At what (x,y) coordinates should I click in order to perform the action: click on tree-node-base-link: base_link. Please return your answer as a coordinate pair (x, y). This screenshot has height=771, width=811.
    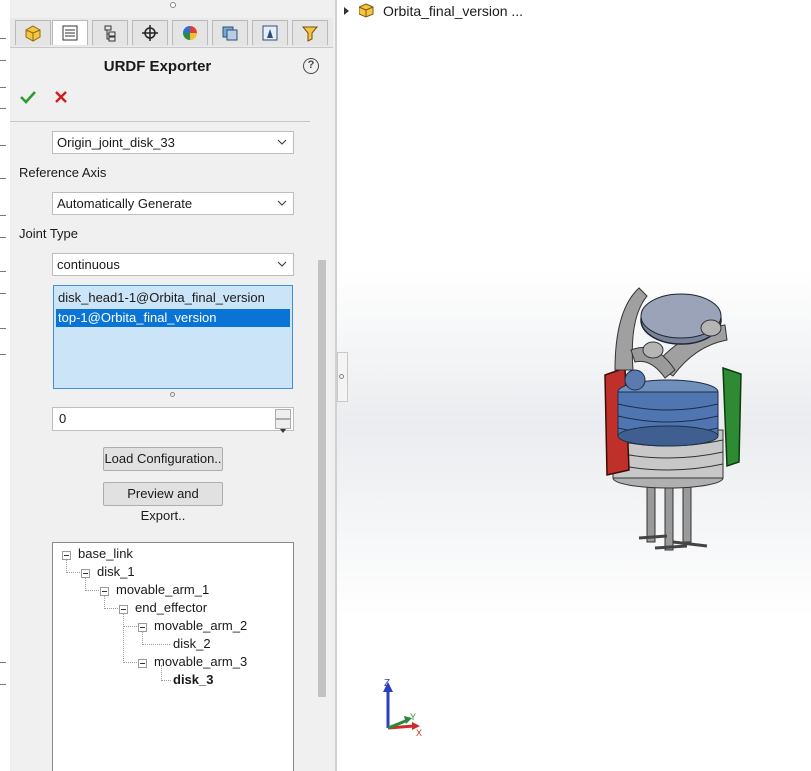
    Looking at the image, I should click on (105, 553).